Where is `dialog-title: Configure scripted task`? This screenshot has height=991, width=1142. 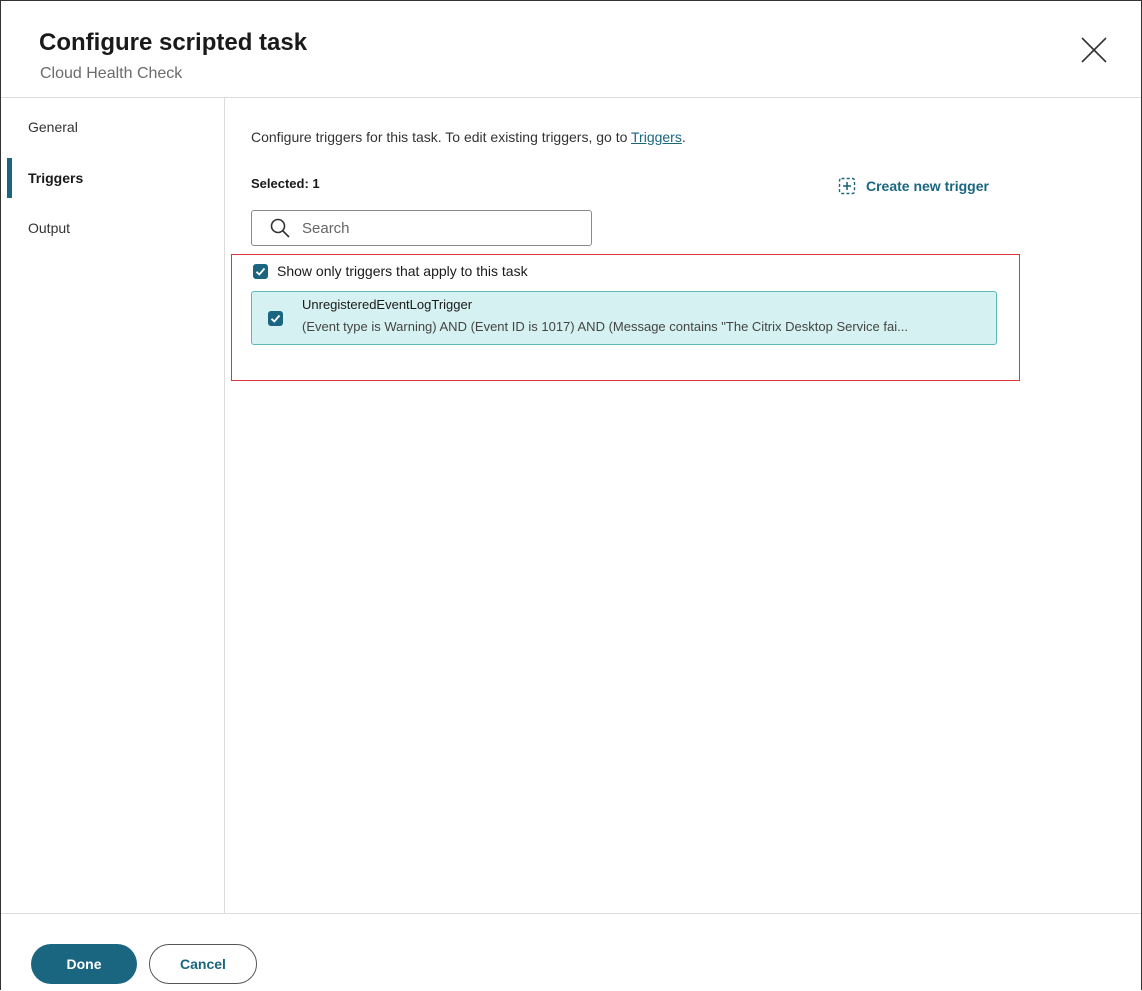 dialog-title: Configure scripted task is located at coordinates (173, 42).